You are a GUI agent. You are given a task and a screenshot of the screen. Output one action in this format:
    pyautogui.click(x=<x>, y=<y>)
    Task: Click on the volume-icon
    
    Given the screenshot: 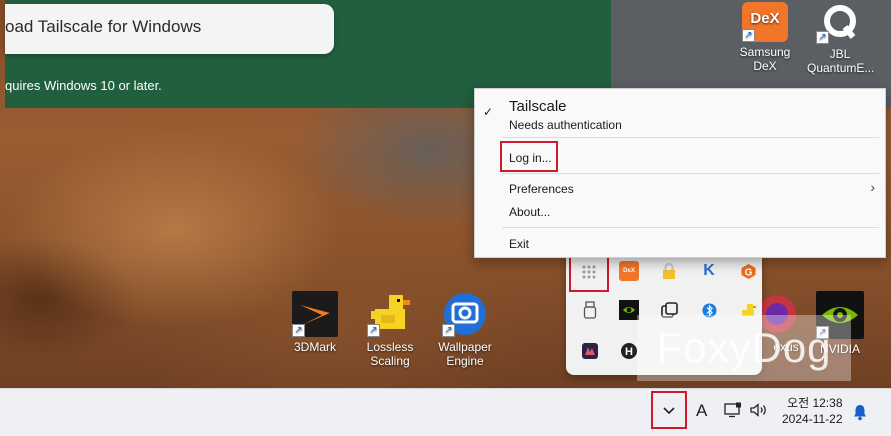 What is the action you would take?
    pyautogui.click(x=759, y=411)
    